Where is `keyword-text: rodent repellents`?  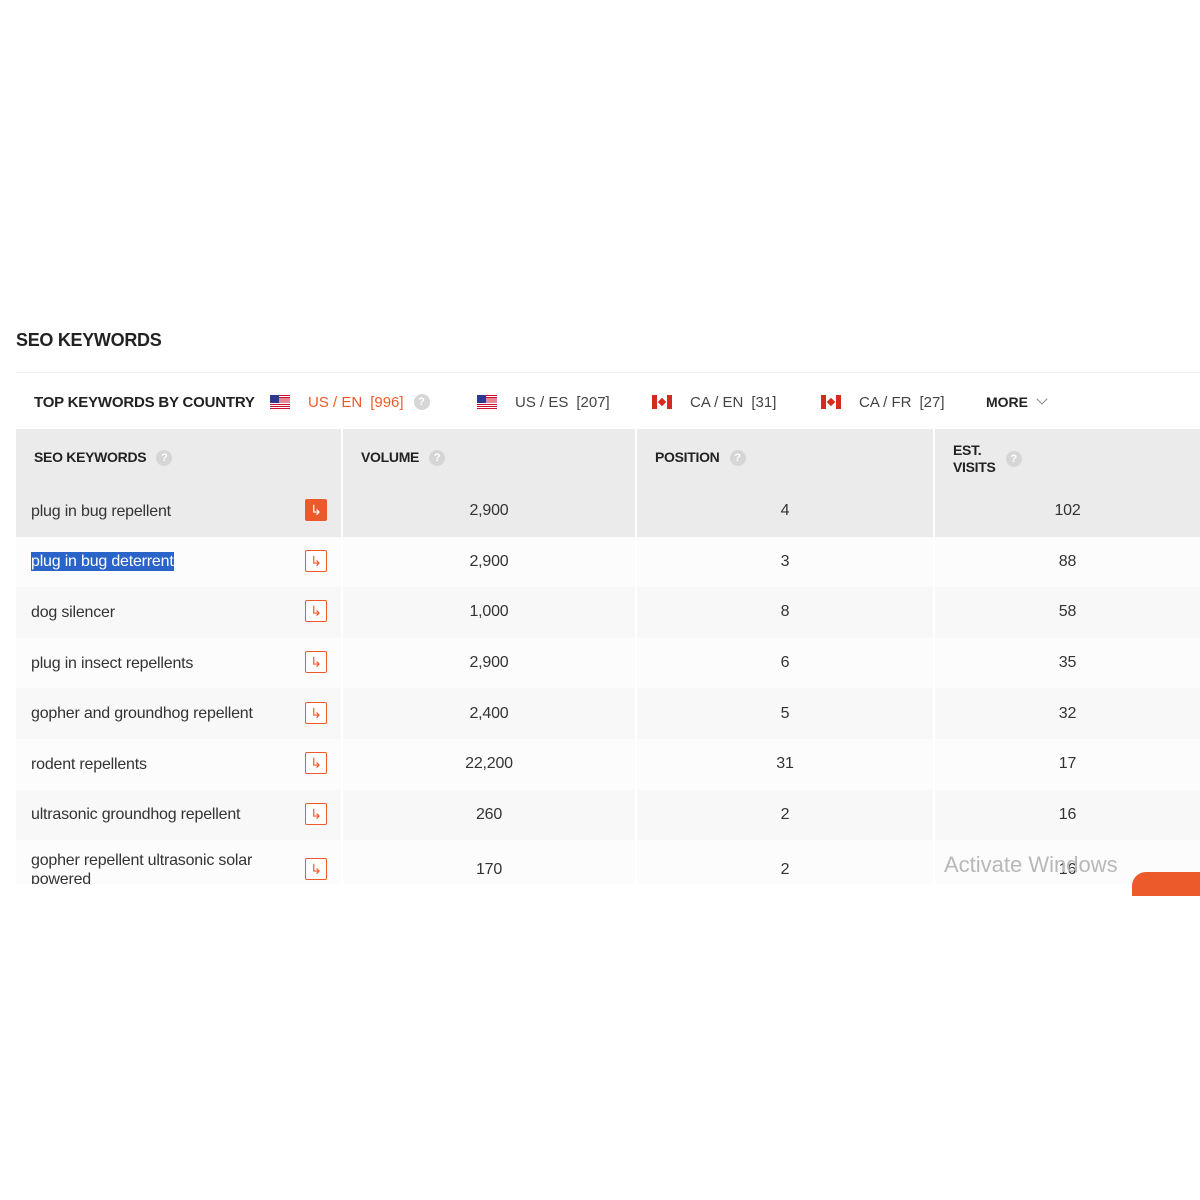
keyword-text: rodent repellents is located at coordinates (89, 764).